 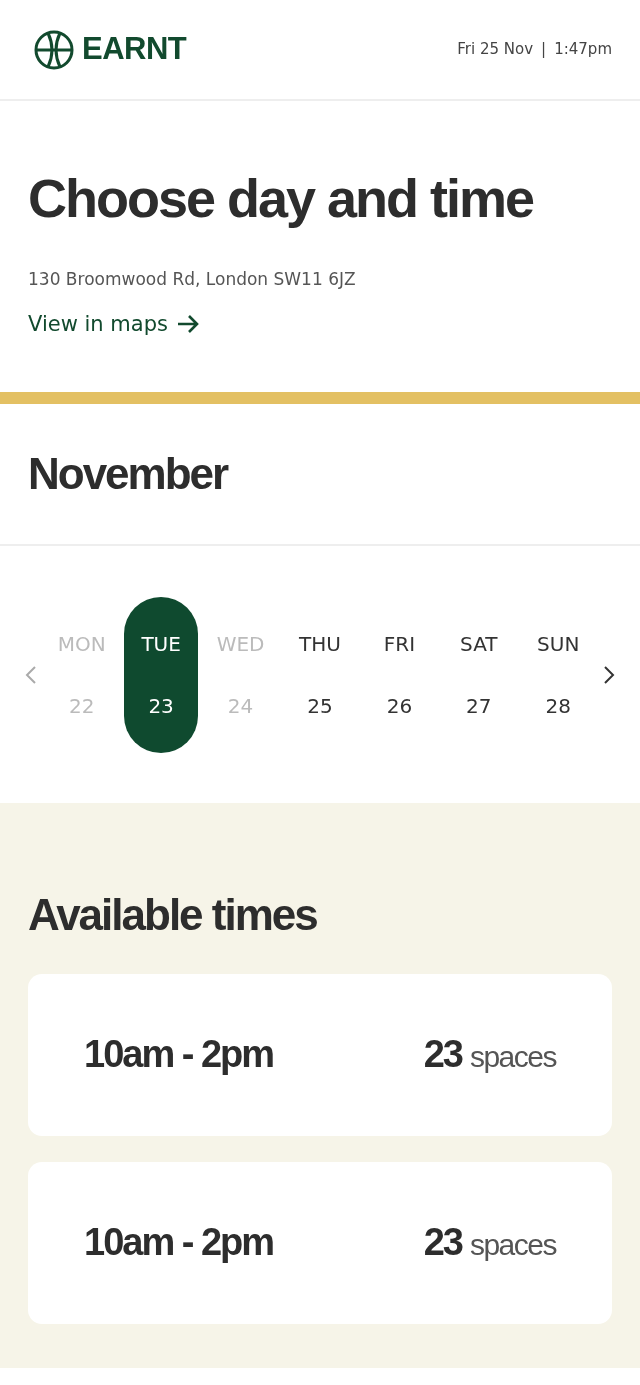 What do you see at coordinates (609, 675) in the screenshot?
I see `chevron-right-icon` at bounding box center [609, 675].